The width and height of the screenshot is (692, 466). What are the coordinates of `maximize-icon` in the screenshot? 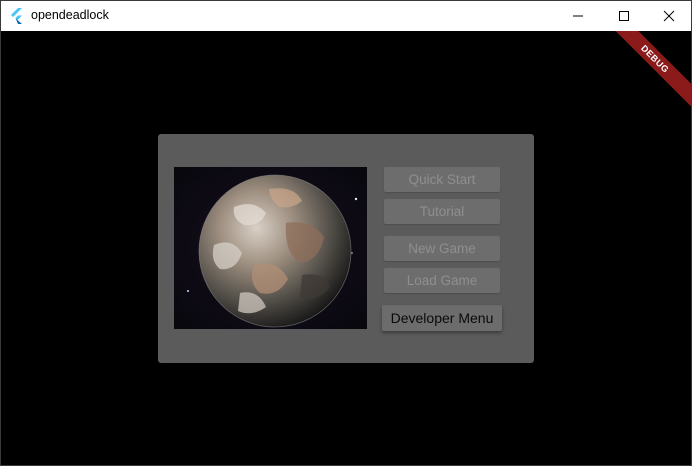 It's located at (624, 16).